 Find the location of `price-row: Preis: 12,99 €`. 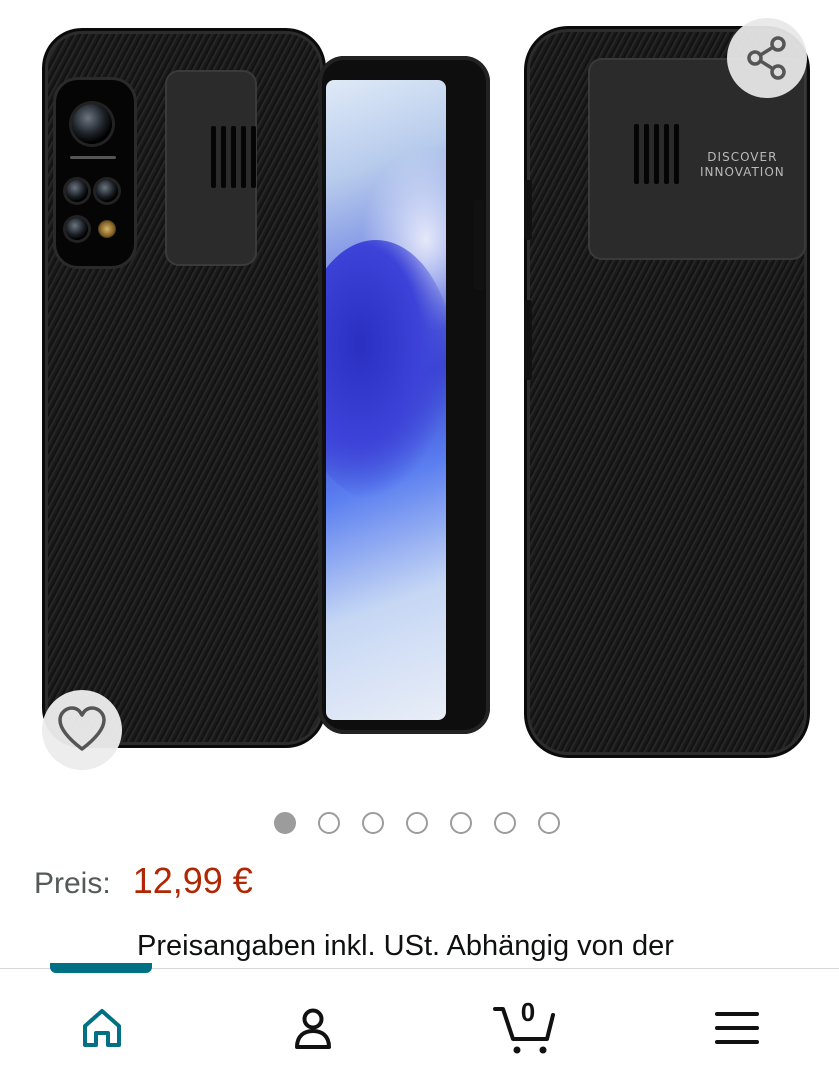

price-row: Preis: 12,99 € is located at coordinates (143, 881).